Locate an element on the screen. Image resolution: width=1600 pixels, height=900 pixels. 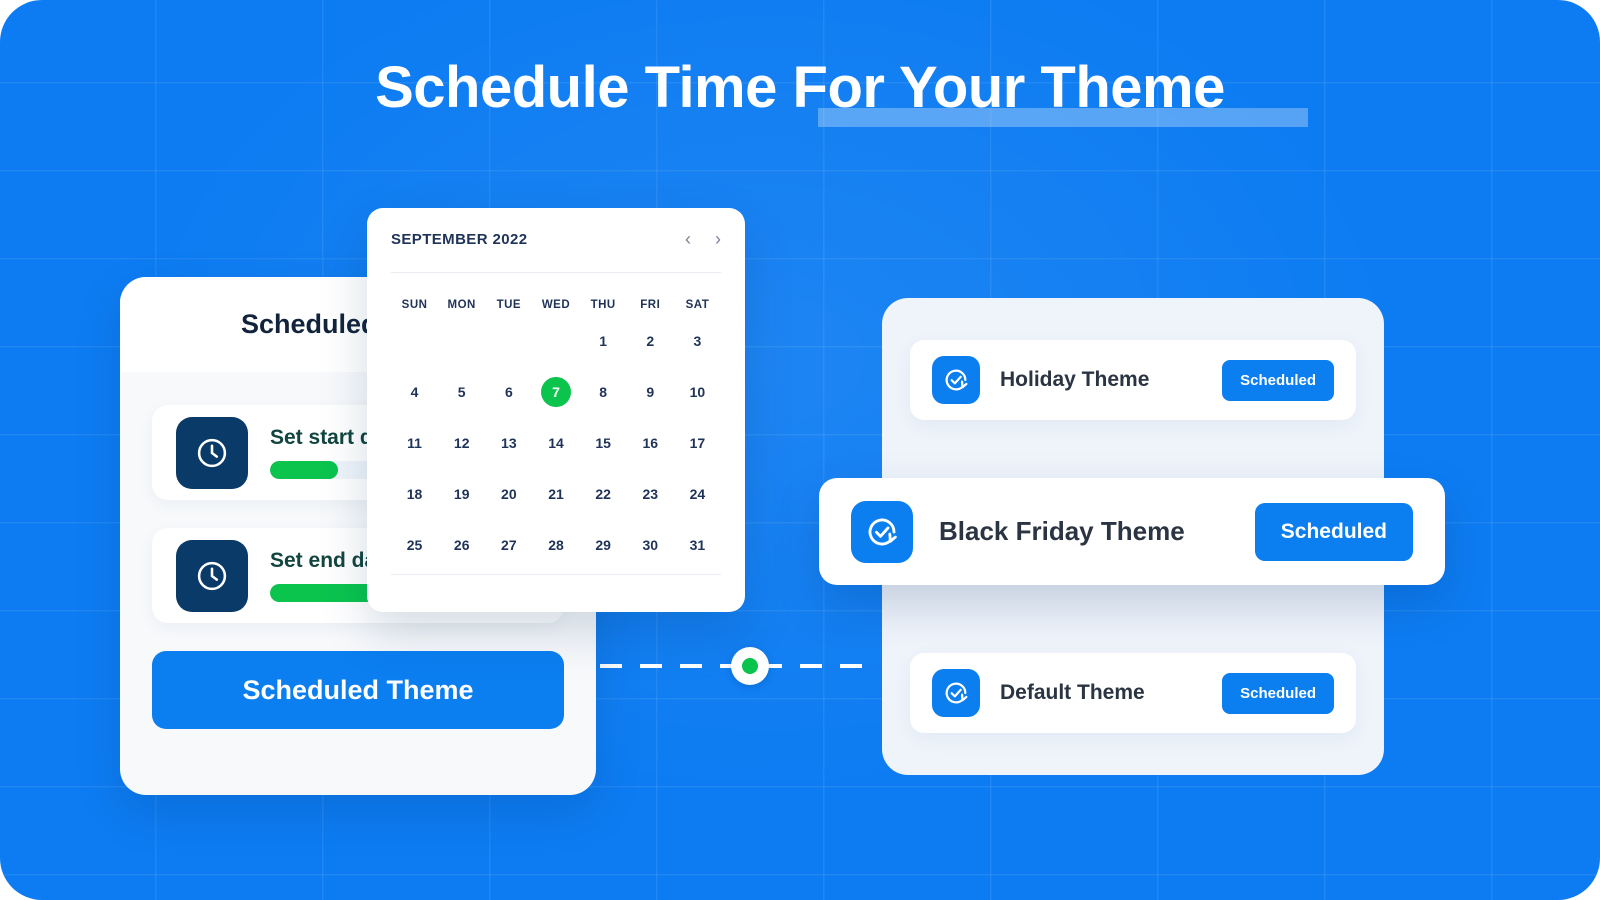
calendar-nav: ‹ › is located at coordinates (703, 239).